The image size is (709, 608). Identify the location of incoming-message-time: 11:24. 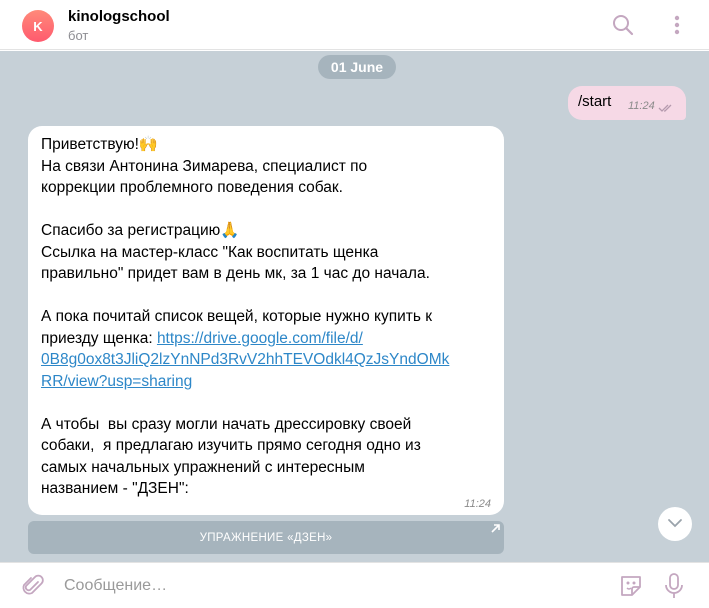
(477, 504).